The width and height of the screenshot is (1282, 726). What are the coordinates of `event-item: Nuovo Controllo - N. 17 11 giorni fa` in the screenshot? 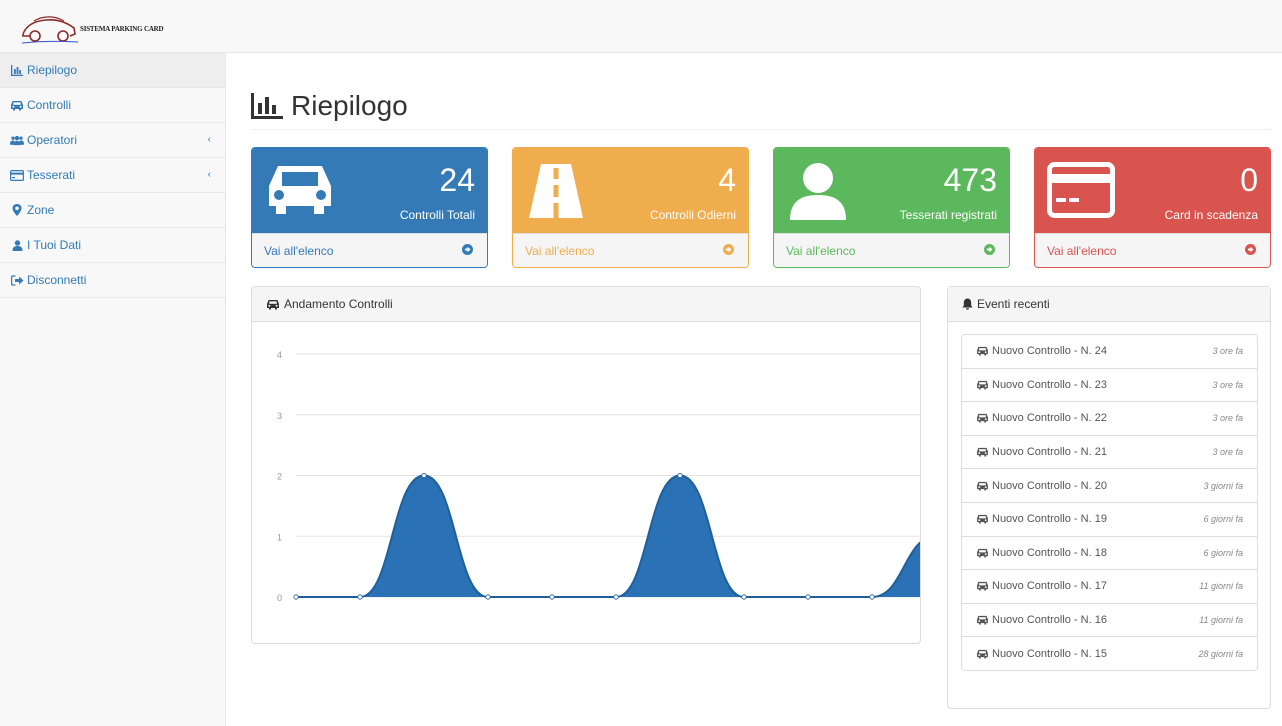 It's located at (1109, 586).